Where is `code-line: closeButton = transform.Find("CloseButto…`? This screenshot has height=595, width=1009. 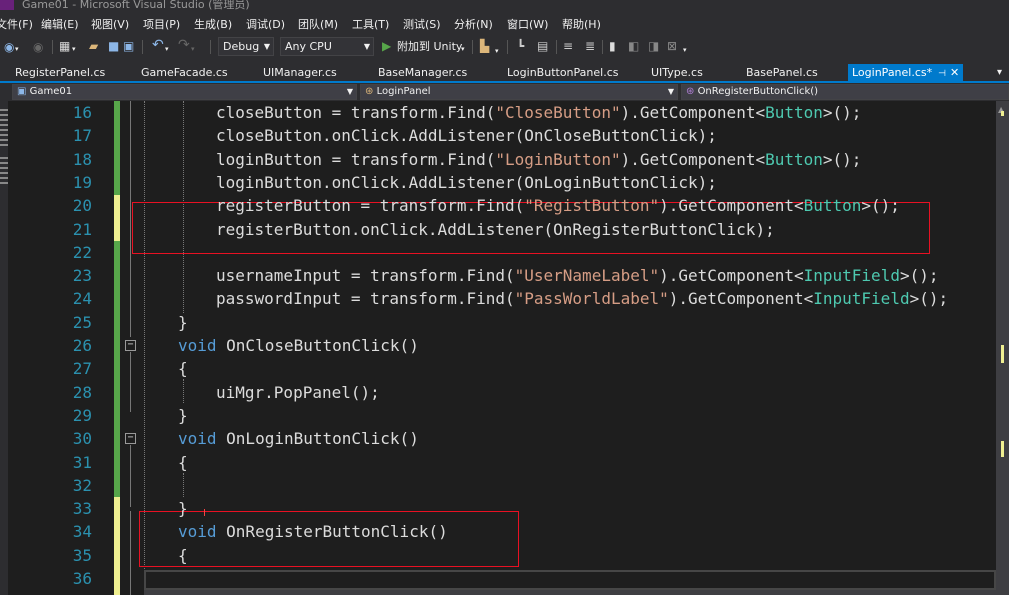
code-line: closeButton = transform.Find("CloseButto… is located at coordinates (538, 113).